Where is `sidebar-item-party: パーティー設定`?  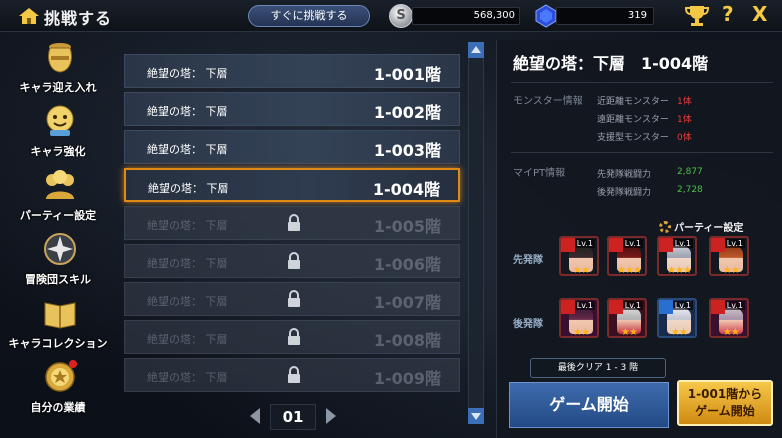
sidebar-item-party: パーティー設定 is located at coordinates (58, 195).